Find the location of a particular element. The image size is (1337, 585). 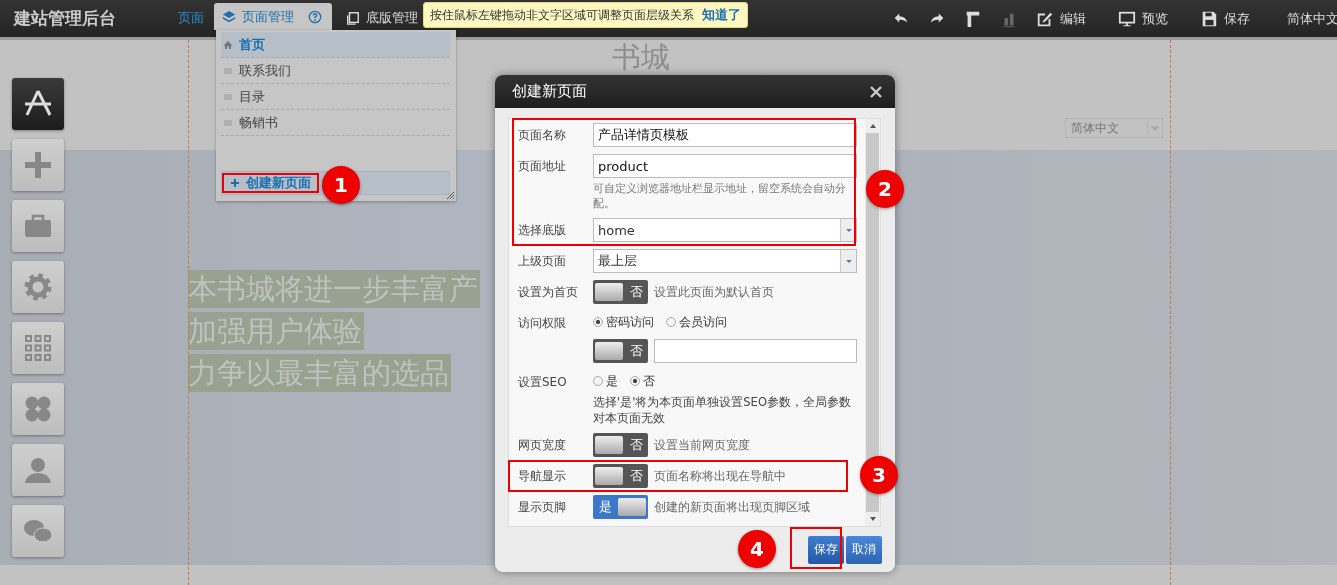

page-list-item: 畅销书 is located at coordinates (335, 123).